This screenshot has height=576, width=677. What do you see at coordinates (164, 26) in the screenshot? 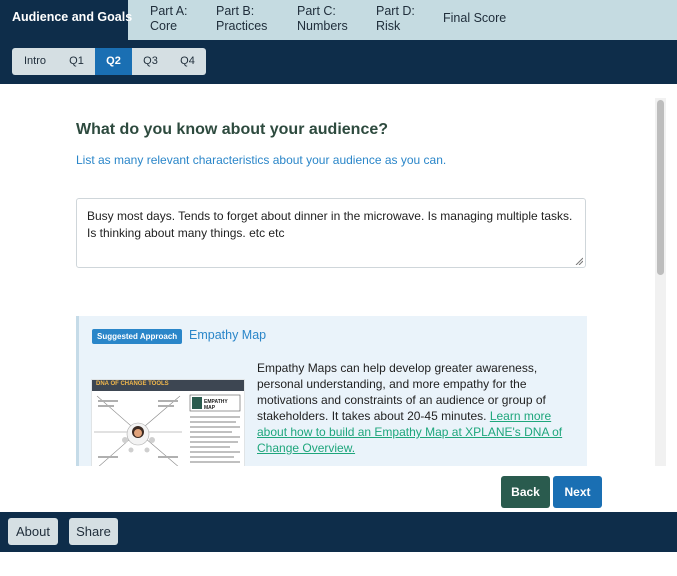
I see `tab-label: Core` at bounding box center [164, 26].